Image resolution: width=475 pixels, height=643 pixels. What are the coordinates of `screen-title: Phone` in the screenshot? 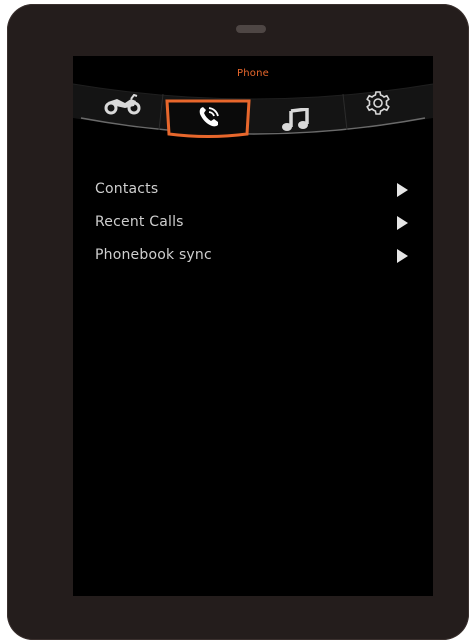 It's located at (253, 73).